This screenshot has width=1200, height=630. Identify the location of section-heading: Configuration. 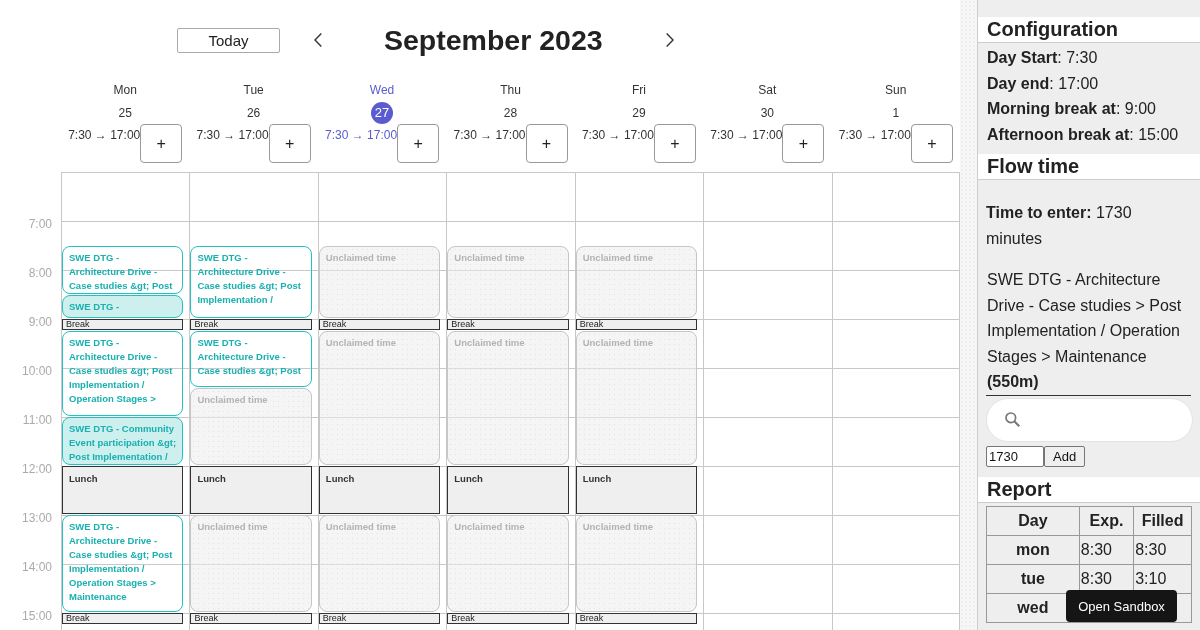
(1089, 30).